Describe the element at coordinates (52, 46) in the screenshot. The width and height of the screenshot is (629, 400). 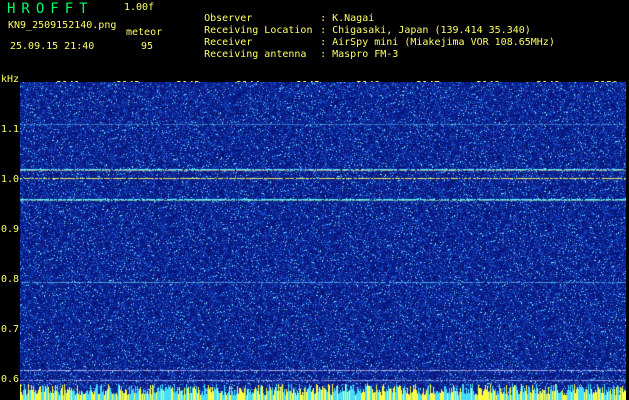
I see `datetime-label: 25.09.15 21:40` at that location.